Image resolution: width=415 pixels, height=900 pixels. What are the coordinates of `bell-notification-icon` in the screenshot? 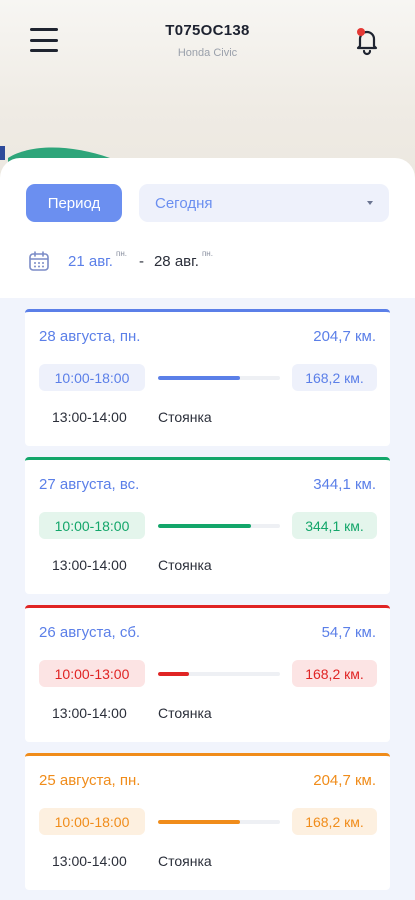 It's located at (367, 40).